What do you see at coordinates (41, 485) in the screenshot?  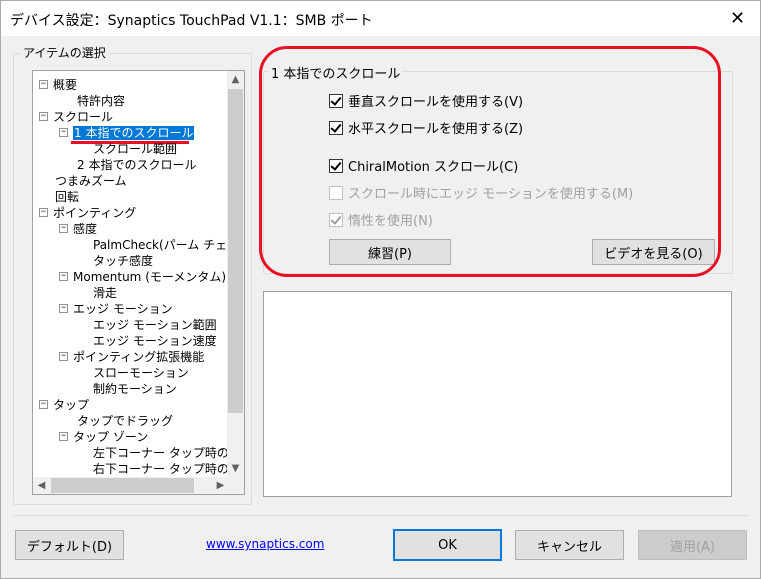 I see `scroll-left-icon: ◀` at bounding box center [41, 485].